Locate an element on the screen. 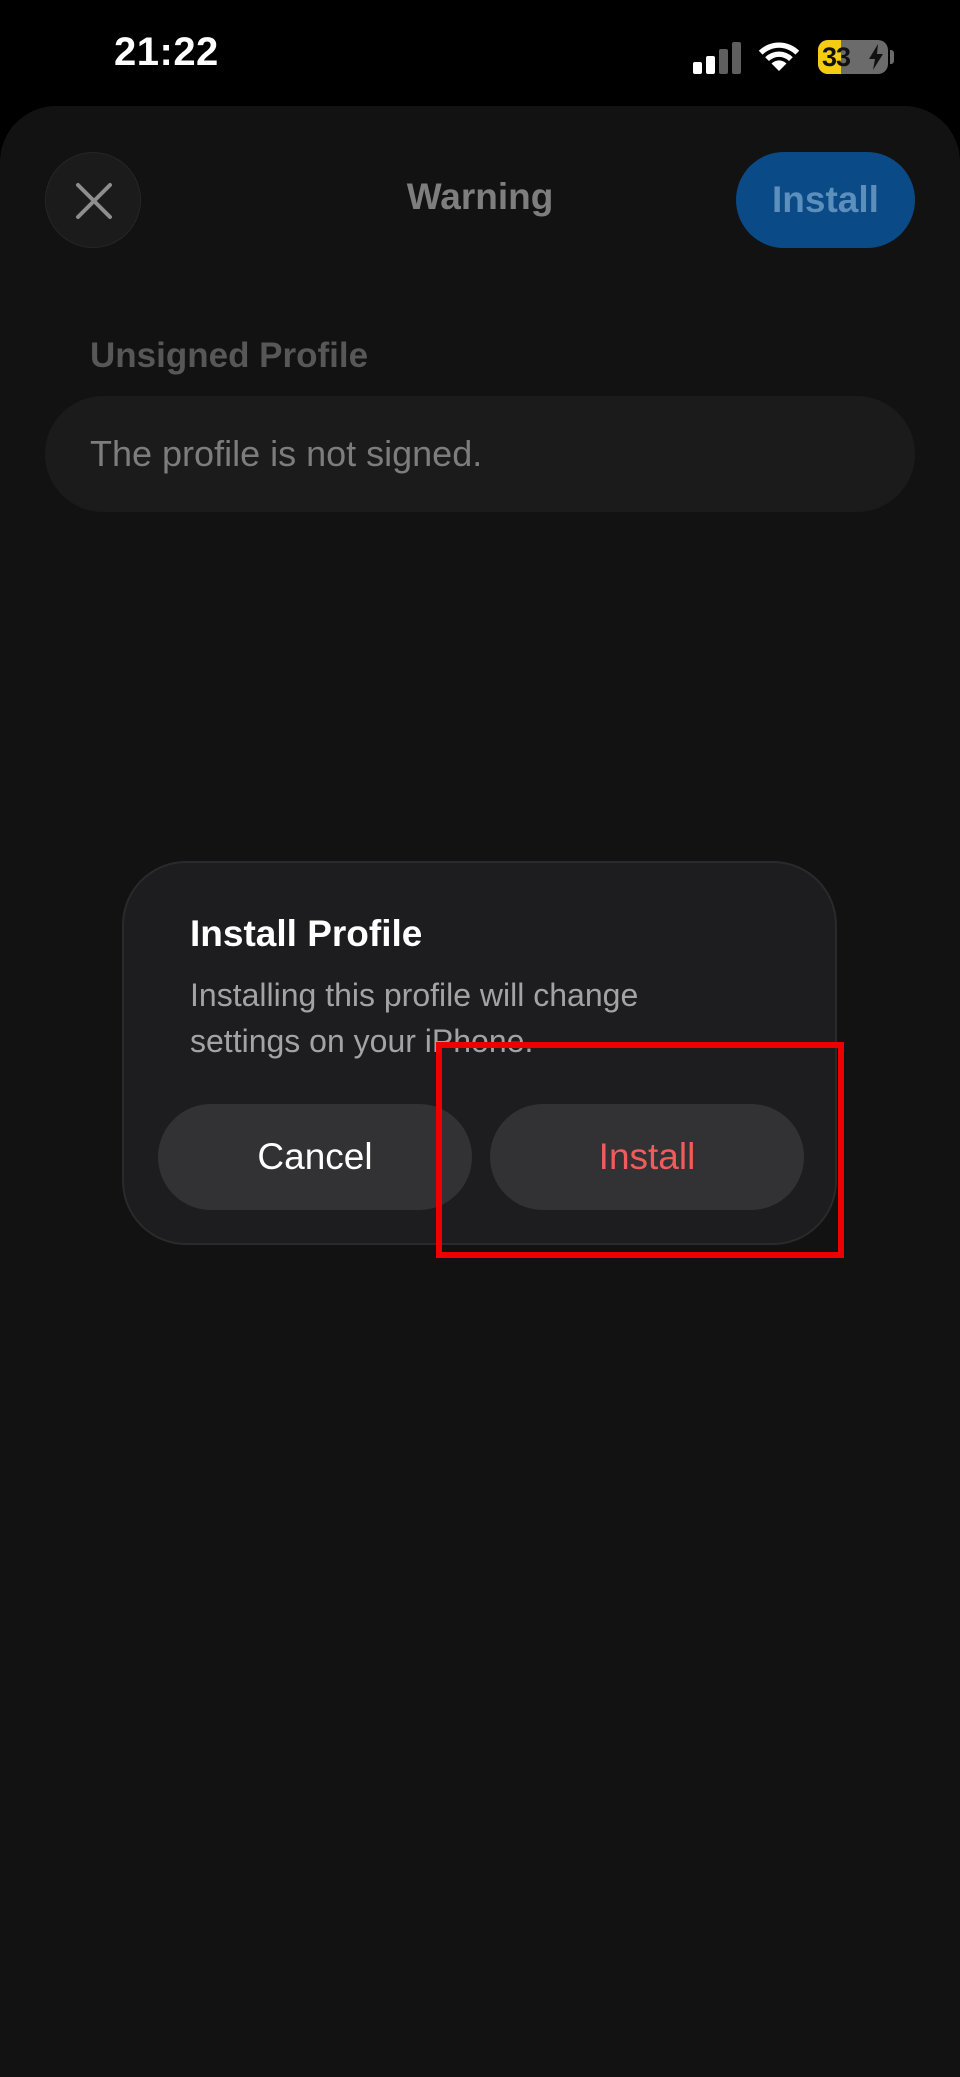 The image size is (960, 2077). unsigned-profile-card: The profile is not signed. is located at coordinates (480, 454).